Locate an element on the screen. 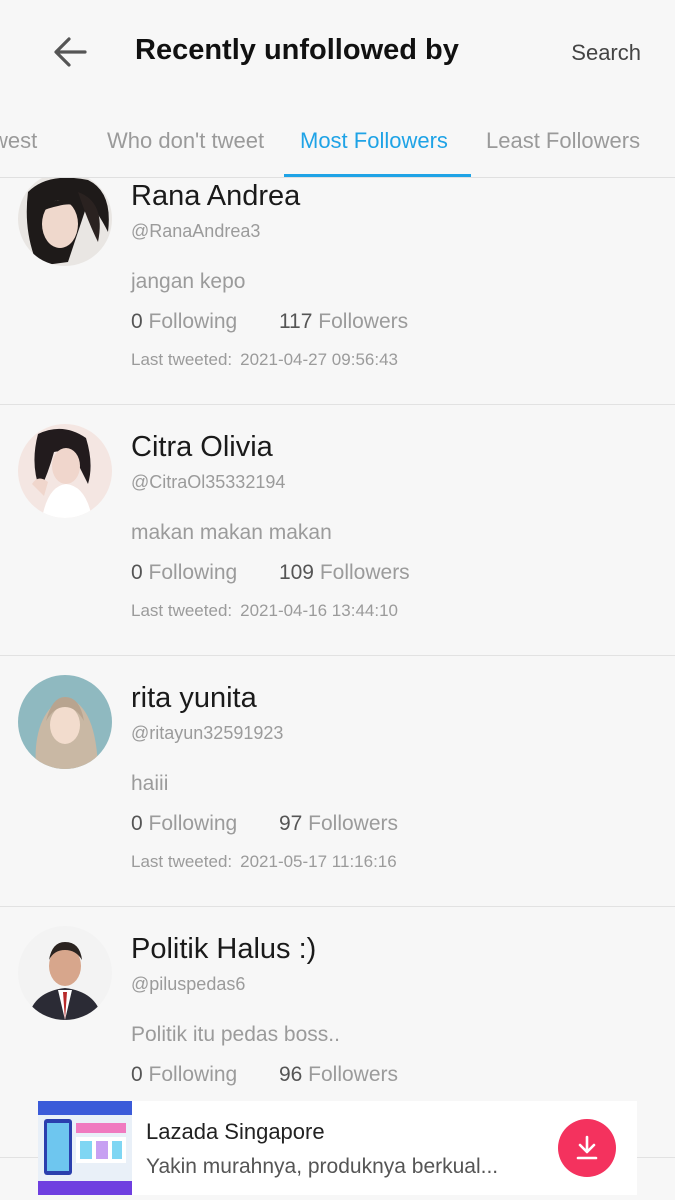 Image resolution: width=675 pixels, height=1200 pixels. download-icon is located at coordinates (587, 1147).